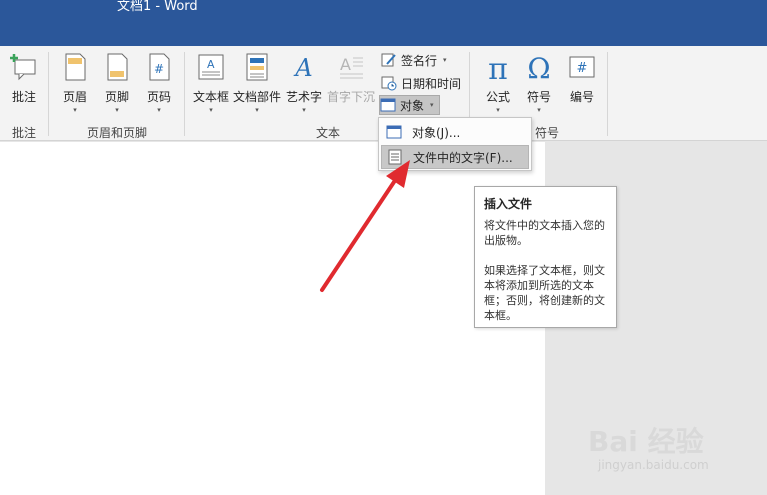  I want to click on wordart-glyph: A, so click(302, 68).